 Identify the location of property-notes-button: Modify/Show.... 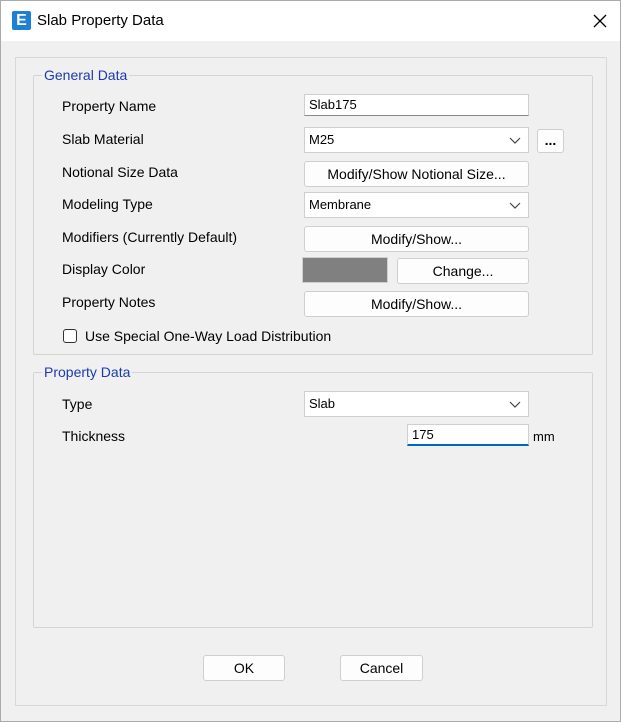
(416, 304).